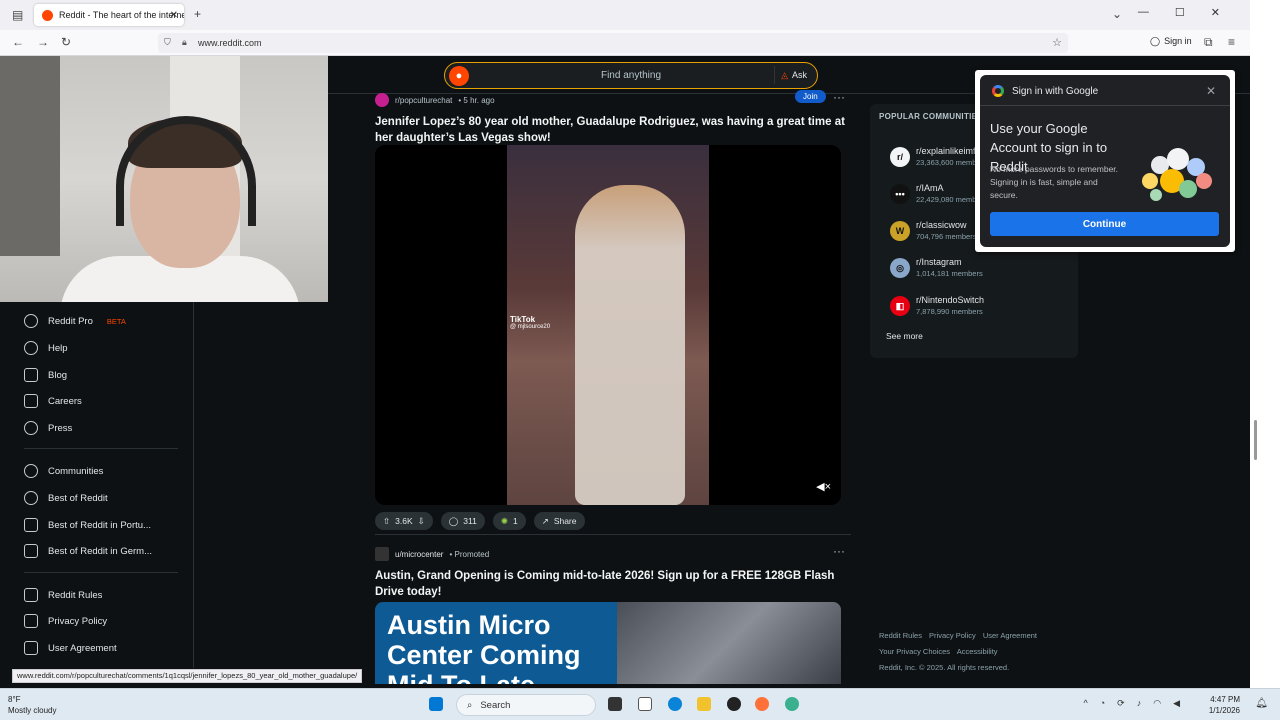 This screenshot has width=1280, height=720. What do you see at coordinates (184, 42) in the screenshot?
I see `lock-icon: 🔒︎` at bounding box center [184, 42].